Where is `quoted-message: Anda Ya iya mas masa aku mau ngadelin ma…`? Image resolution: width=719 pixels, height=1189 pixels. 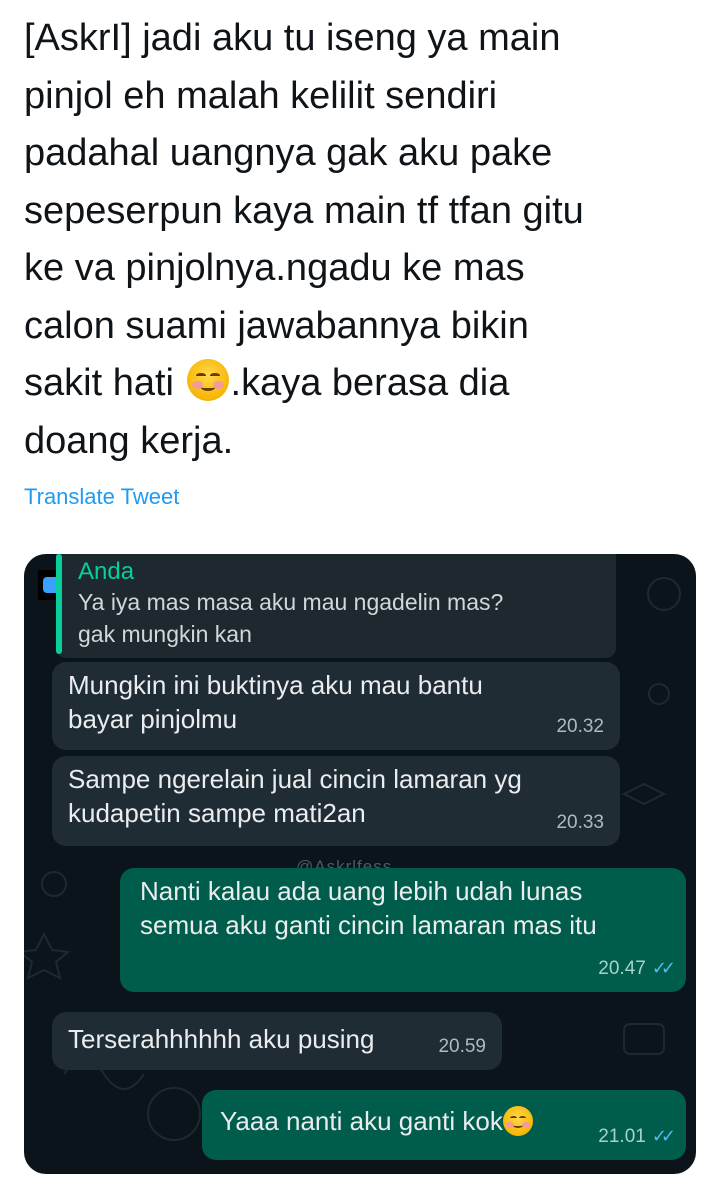
quoted-message: Anda Ya iya mas masa aku mau ngadelin ma… is located at coordinates (336, 606).